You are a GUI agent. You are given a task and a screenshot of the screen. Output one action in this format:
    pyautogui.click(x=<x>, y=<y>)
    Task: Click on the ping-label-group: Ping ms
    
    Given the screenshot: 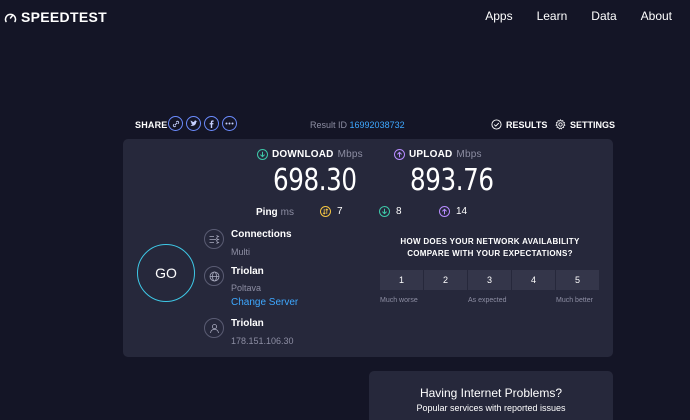 What is the action you would take?
    pyautogui.click(x=275, y=212)
    